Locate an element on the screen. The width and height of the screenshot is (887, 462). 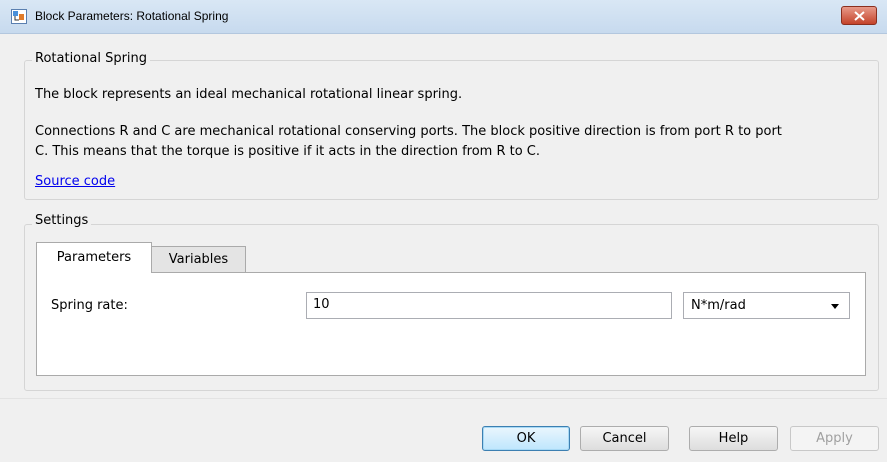
tab-parameters-label: Parameters is located at coordinates (94, 257).